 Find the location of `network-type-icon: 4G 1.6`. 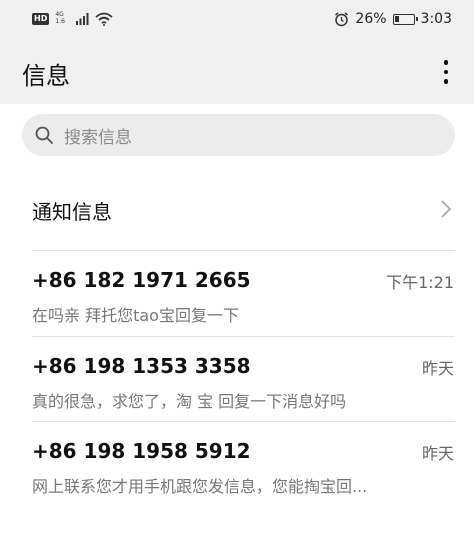

network-type-icon: 4G 1.6 is located at coordinates (60, 18).